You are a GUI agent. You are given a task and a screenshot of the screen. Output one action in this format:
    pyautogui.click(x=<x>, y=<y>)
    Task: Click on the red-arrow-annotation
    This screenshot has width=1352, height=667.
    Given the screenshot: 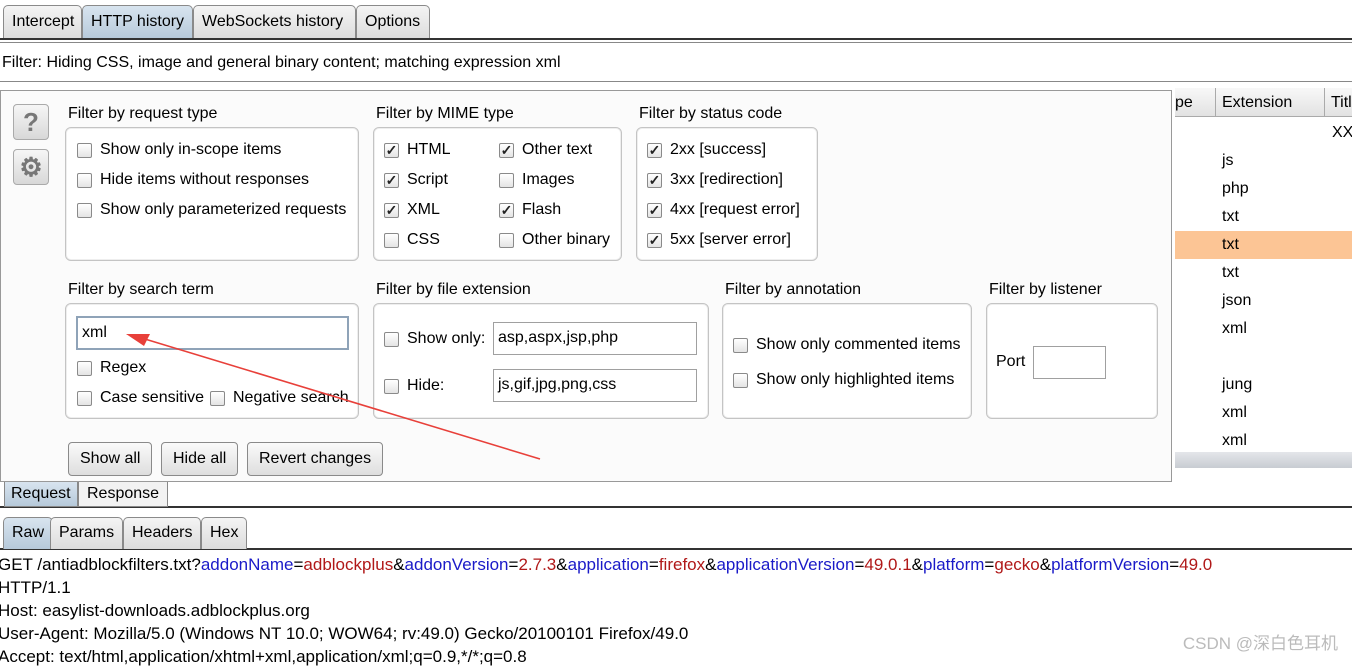 What is the action you would take?
    pyautogui.click(x=333, y=397)
    